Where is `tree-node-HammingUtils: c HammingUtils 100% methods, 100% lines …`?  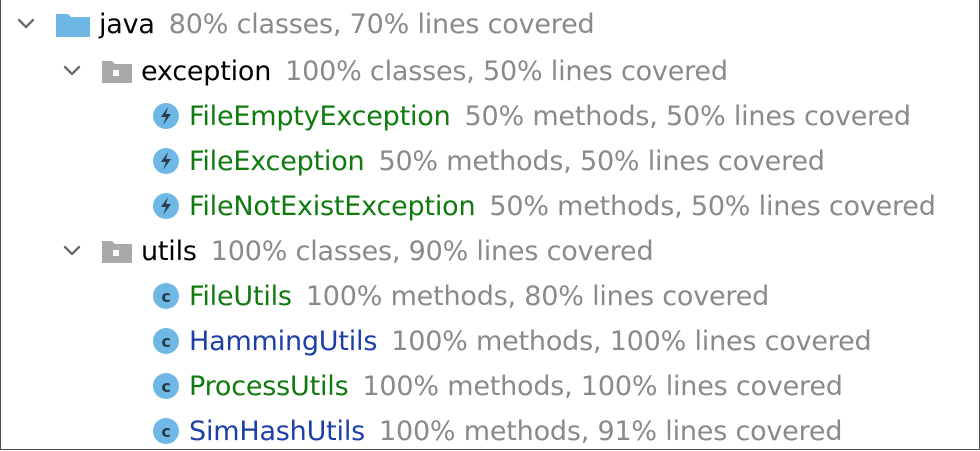 tree-node-HammingUtils: c HammingUtils 100% methods, 100% lines … is located at coordinates (511, 341).